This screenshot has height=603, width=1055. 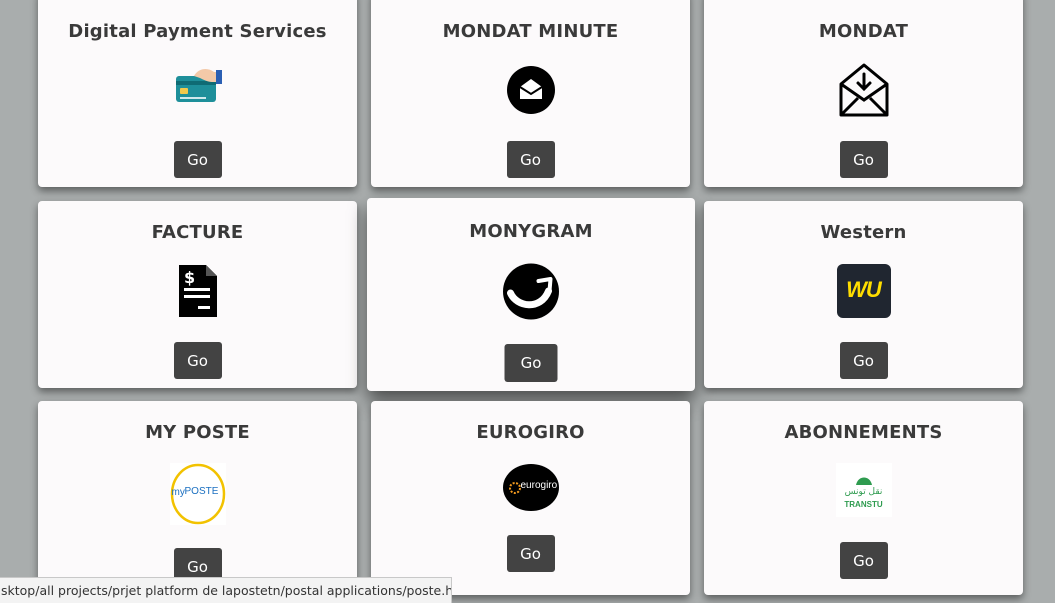 I want to click on card-title: FACTURE, so click(x=197, y=232).